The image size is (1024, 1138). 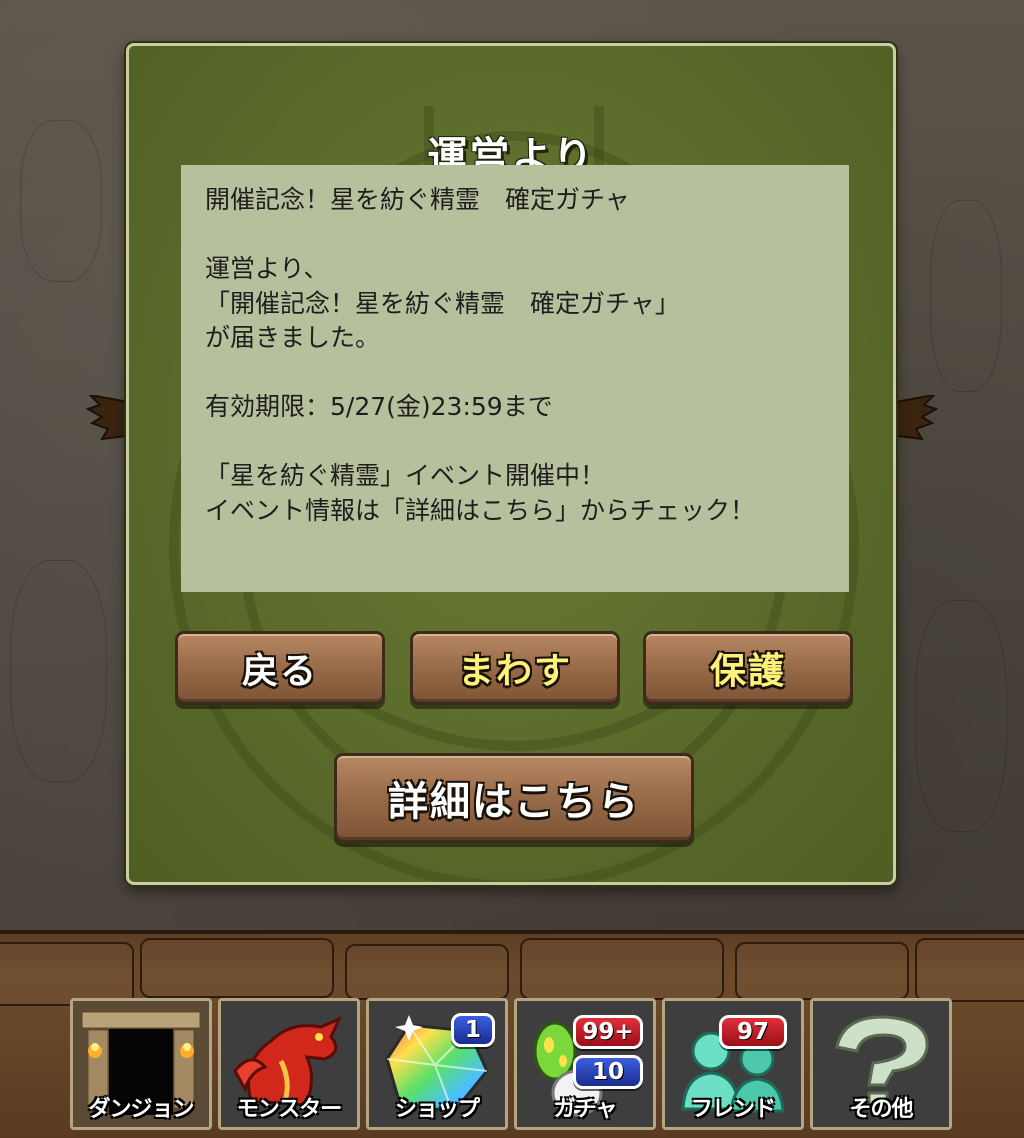 What do you see at coordinates (279, 671) in the screenshot?
I see `back-button-label: 戻る` at bounding box center [279, 671].